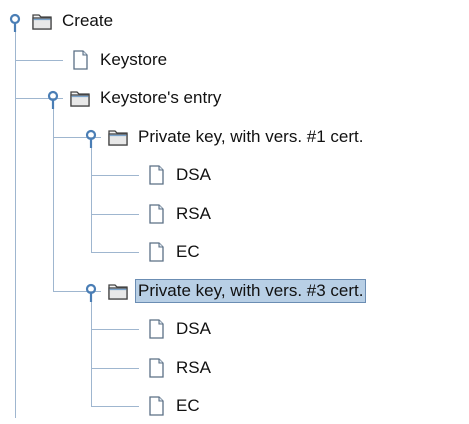  Describe the element at coordinates (174, 252) in the screenshot. I see `tree-node-pk-v1-ec: EC` at that location.